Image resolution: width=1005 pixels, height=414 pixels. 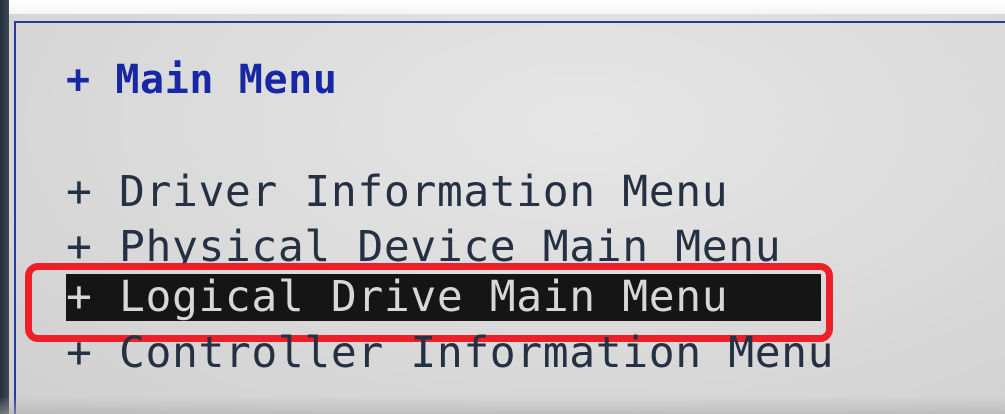 I want to click on screen-left-bezel, so click(x=4, y=207).